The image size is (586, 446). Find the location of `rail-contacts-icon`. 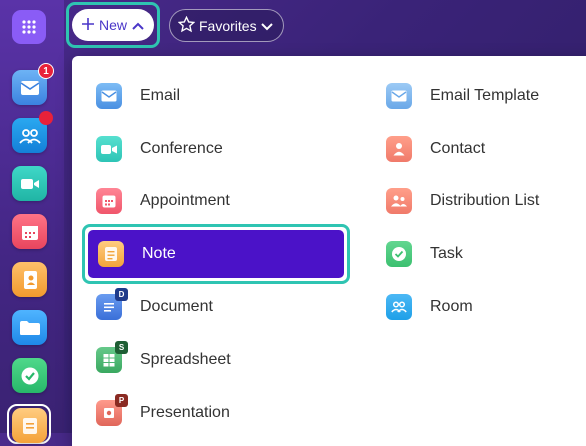

rail-contacts-icon is located at coordinates (32, 132).